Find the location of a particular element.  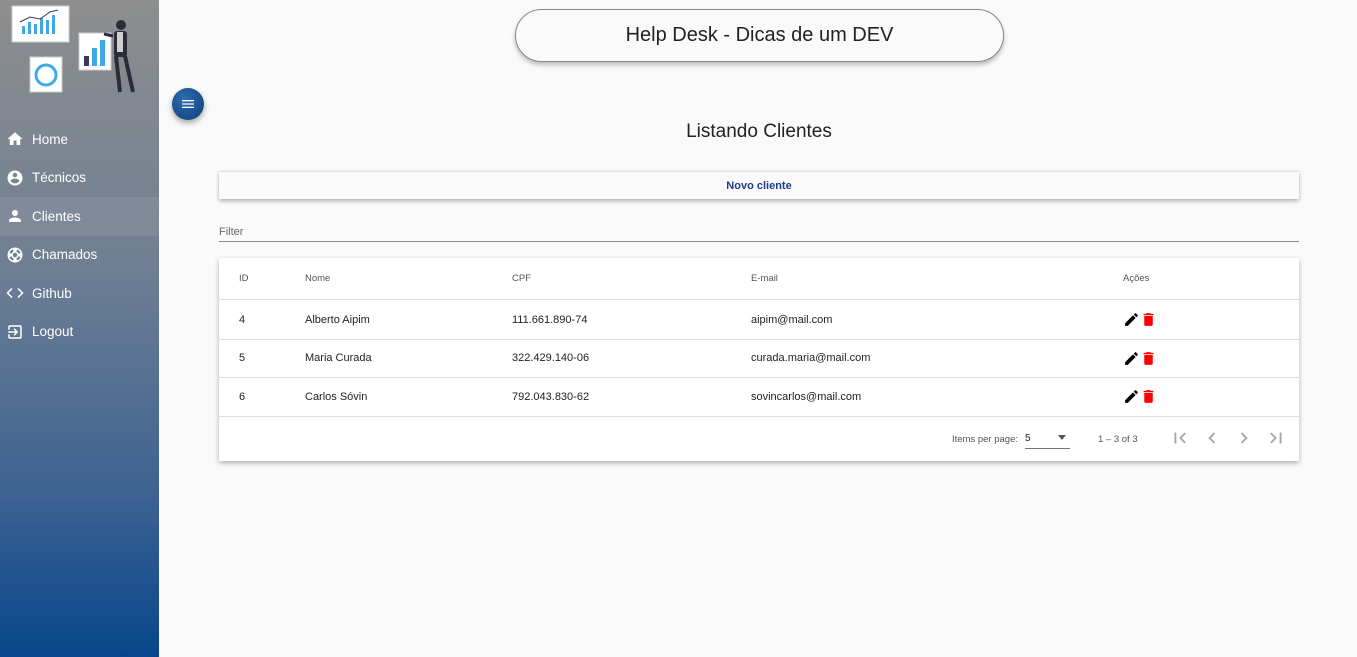

first-page-icon is located at coordinates (1180, 438).